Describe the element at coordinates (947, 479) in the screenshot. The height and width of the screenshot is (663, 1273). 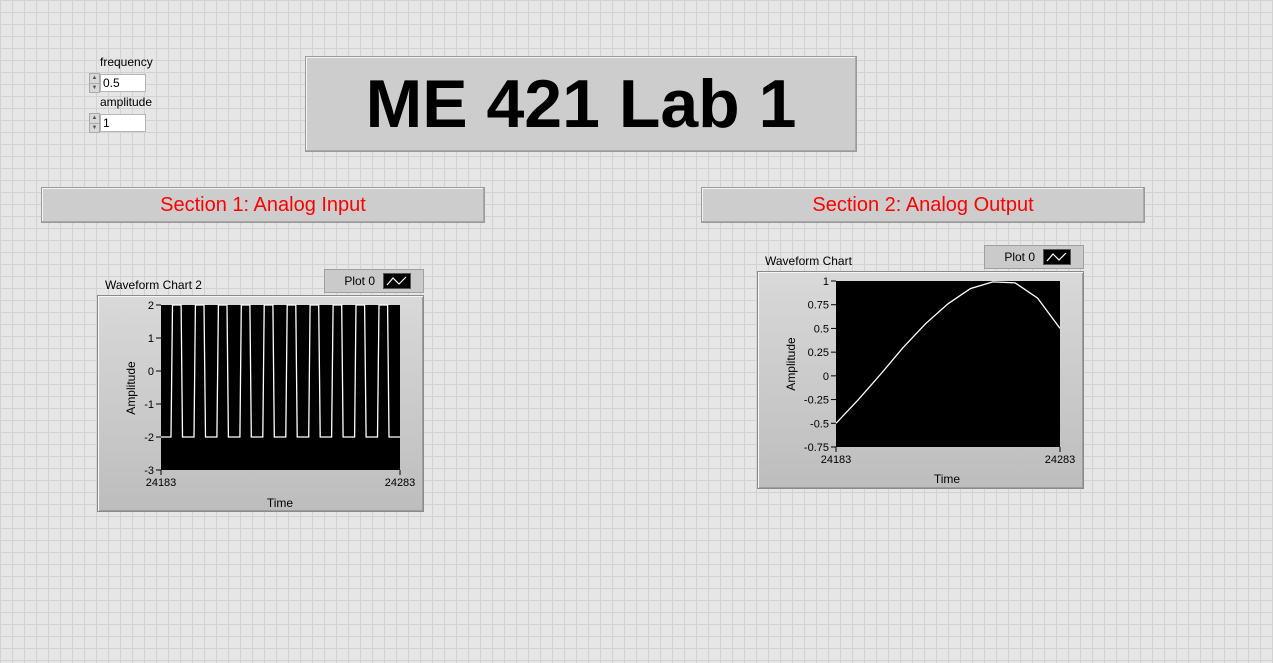
I see `chart-2-xlabel: Time` at that location.